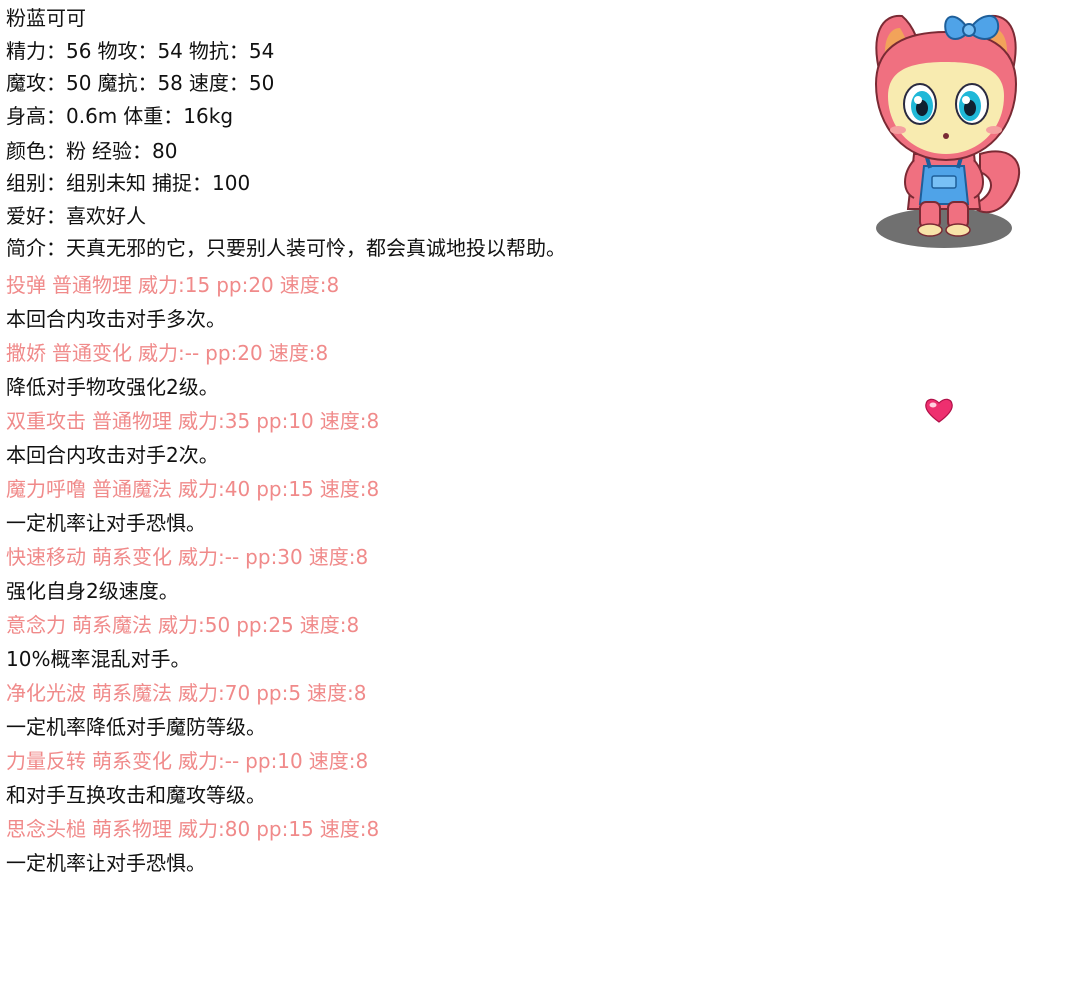 The height and width of the screenshot is (982, 1080). I want to click on skill-type: 普通变化, so click(92, 353).